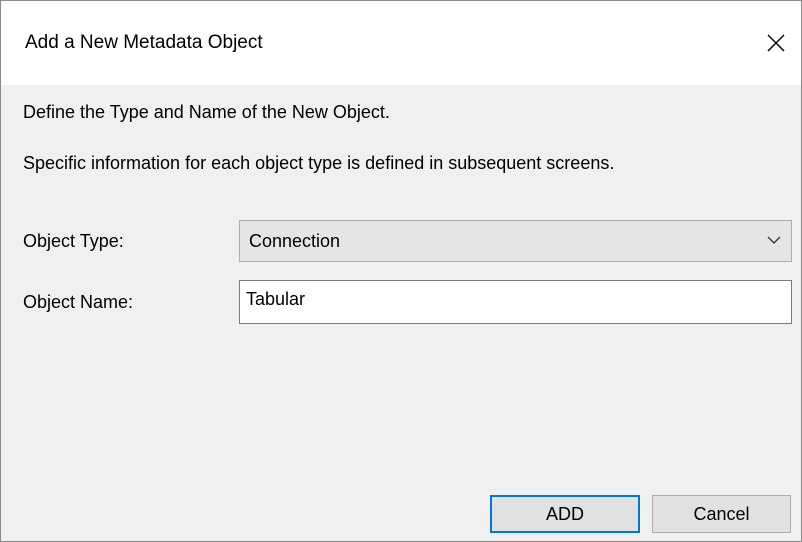 The height and width of the screenshot is (542, 802). I want to click on chevron-down-icon, so click(774, 240).